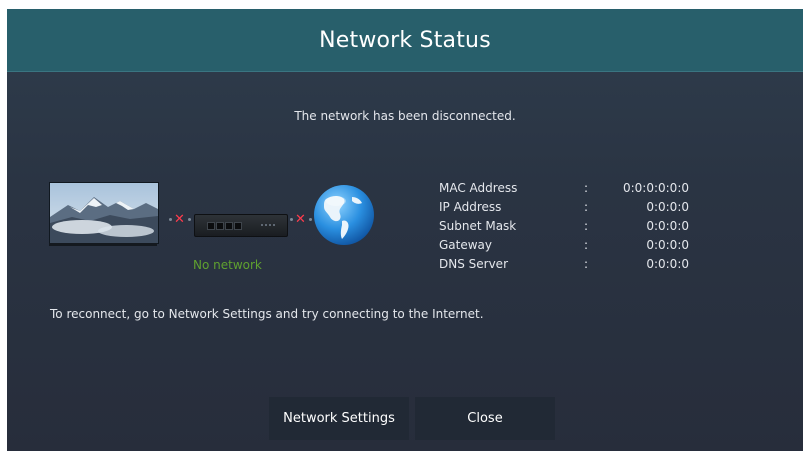  I want to click on info-row-mac: MAC Address : 0:0:0:0:0:0, so click(579, 190).